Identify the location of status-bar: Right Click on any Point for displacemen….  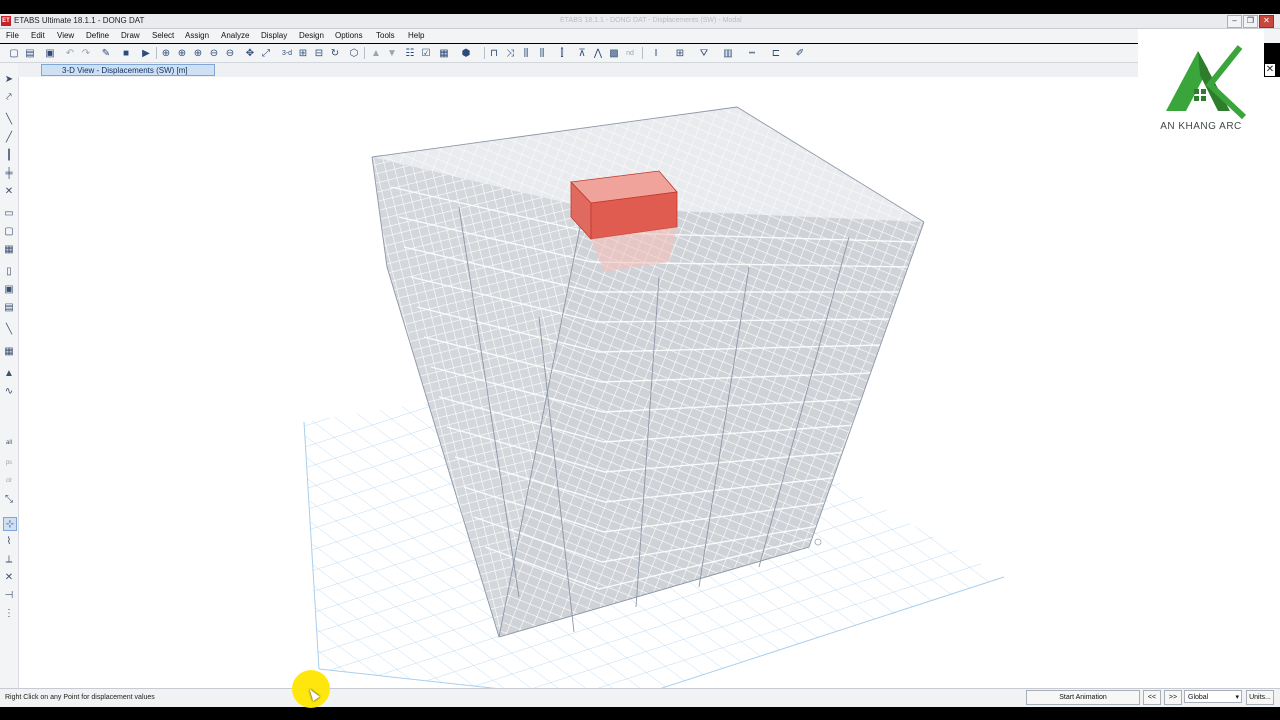
(640, 697).